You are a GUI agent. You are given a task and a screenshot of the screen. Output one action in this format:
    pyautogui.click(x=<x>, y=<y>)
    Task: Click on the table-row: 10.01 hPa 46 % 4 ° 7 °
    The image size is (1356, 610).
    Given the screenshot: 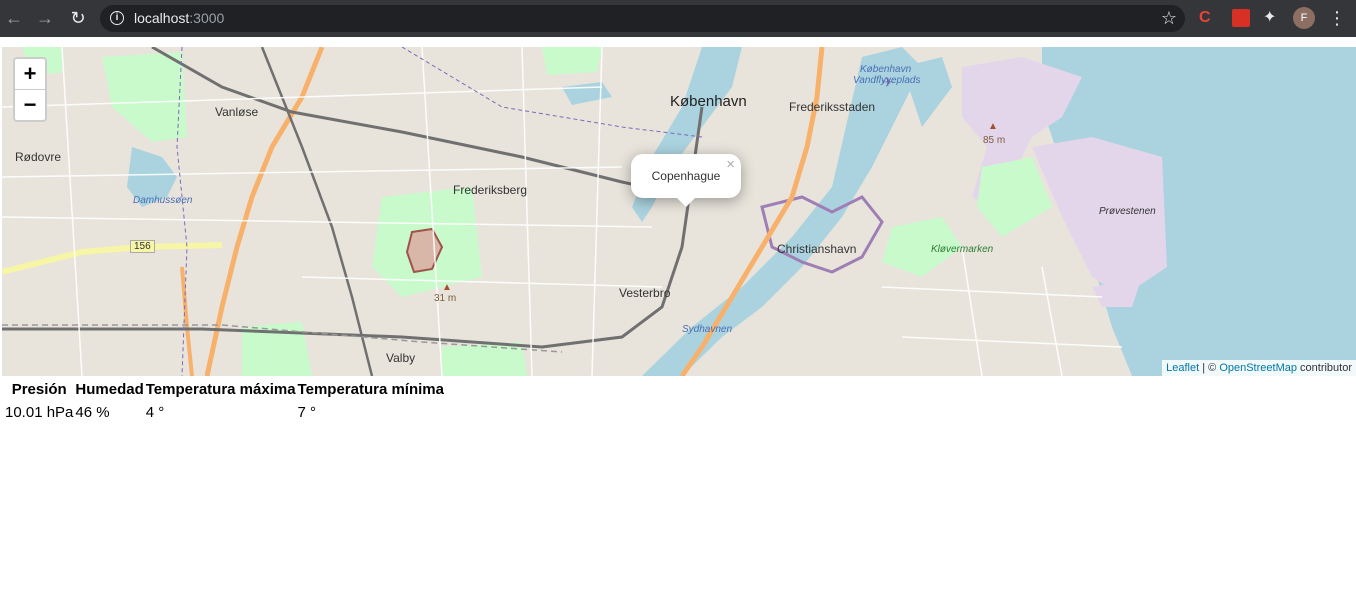 What is the action you would take?
    pyautogui.click(x=224, y=412)
    